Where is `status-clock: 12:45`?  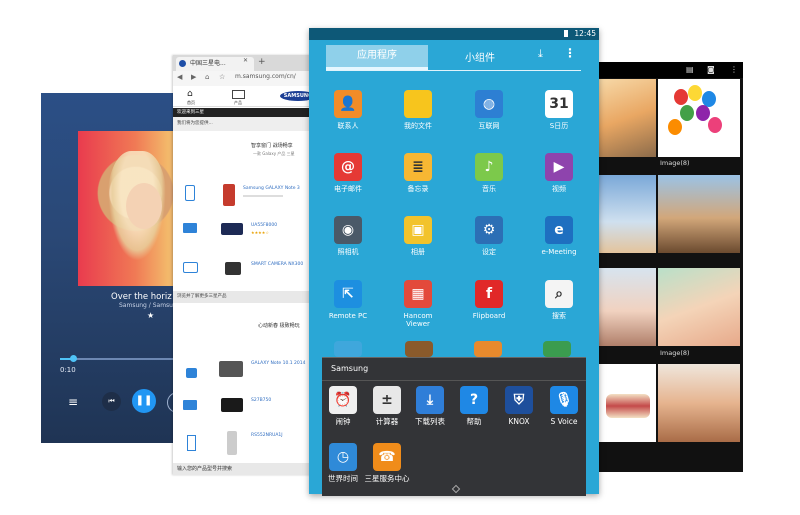 status-clock: 12:45 is located at coordinates (585, 33).